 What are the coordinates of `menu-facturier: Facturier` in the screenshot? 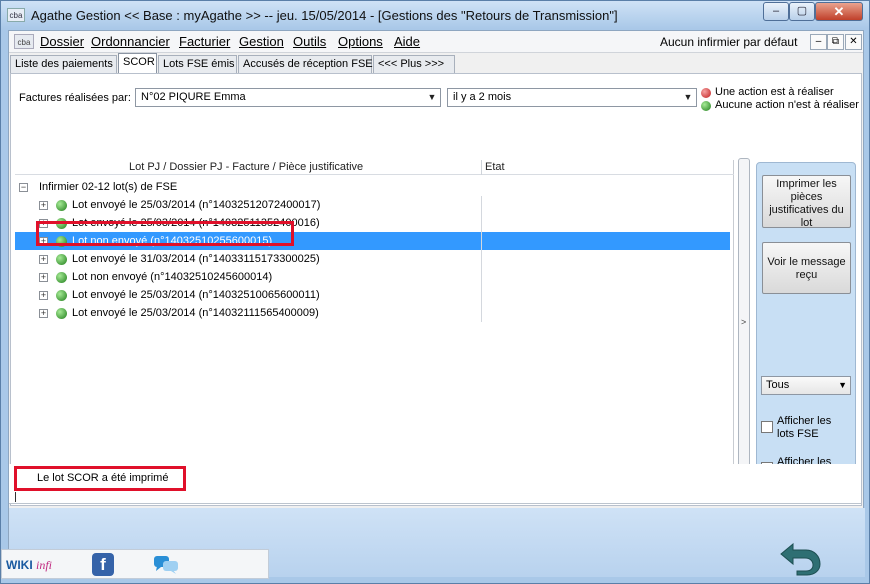 It's located at (204, 41).